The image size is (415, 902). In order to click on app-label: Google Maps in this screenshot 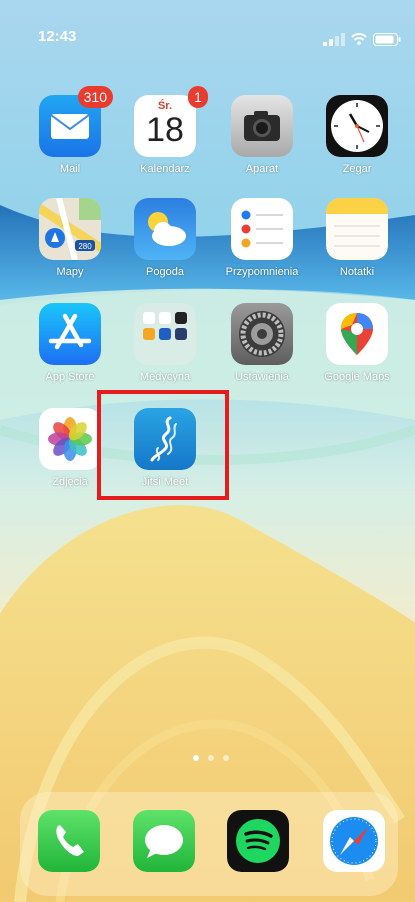, I will do `click(357, 377)`.